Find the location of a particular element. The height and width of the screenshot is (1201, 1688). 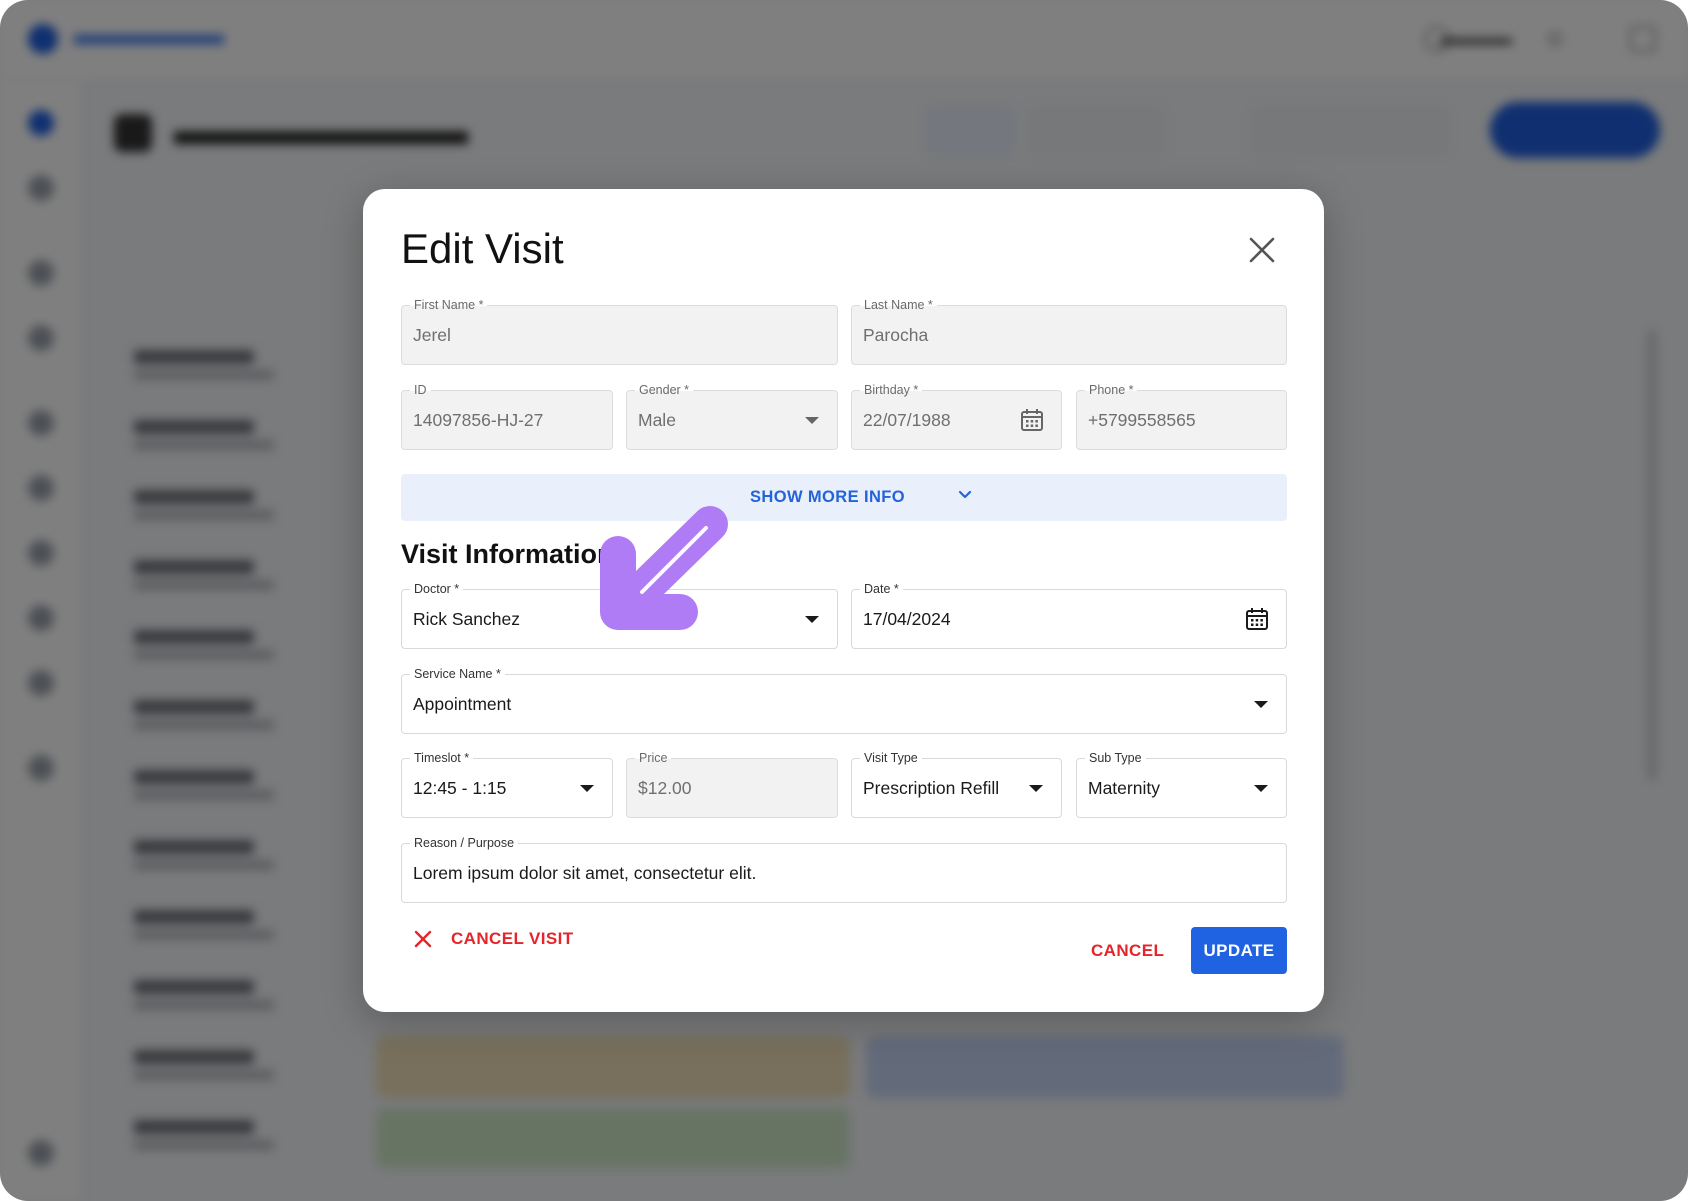

last-name-label: Last Name * is located at coordinates (898, 305).